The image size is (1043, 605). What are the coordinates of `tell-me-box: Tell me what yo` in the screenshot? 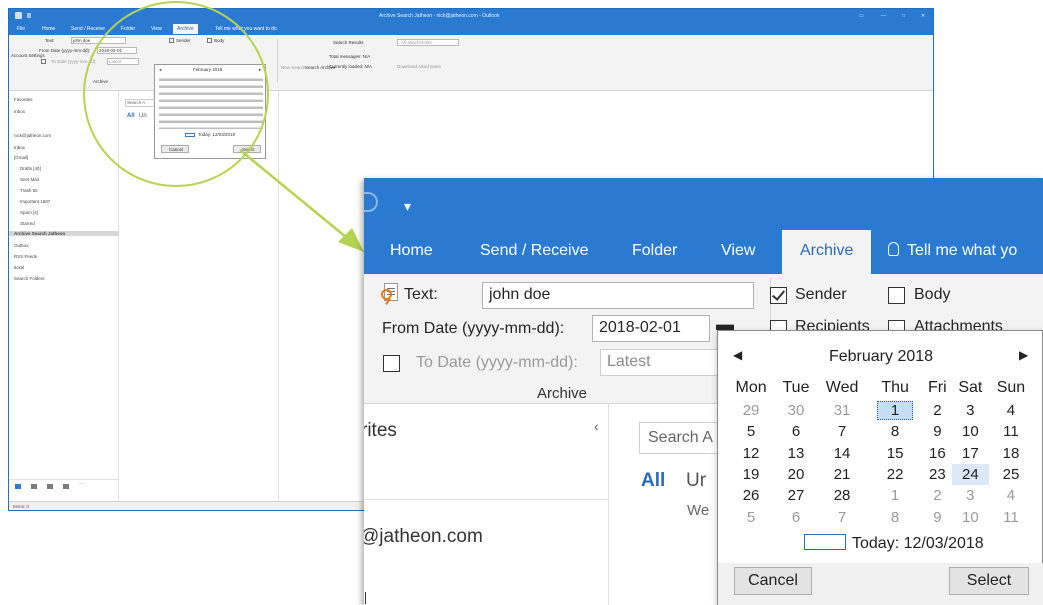 It's located at (952, 251).